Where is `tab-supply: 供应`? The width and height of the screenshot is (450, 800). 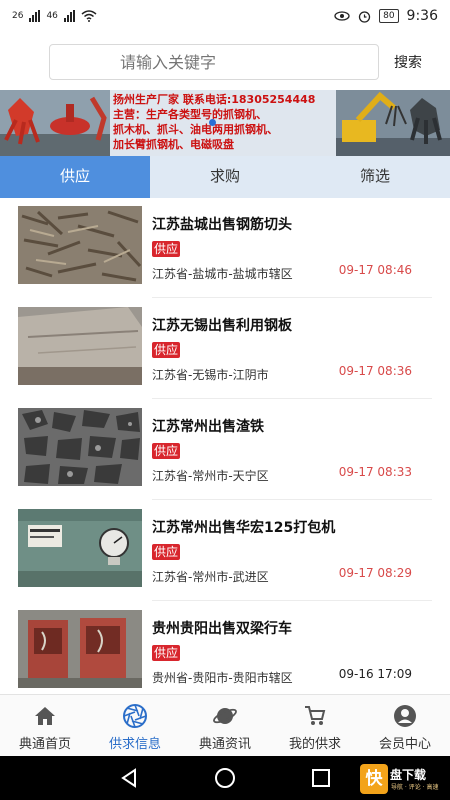 tab-supply: 供应 is located at coordinates (75, 177).